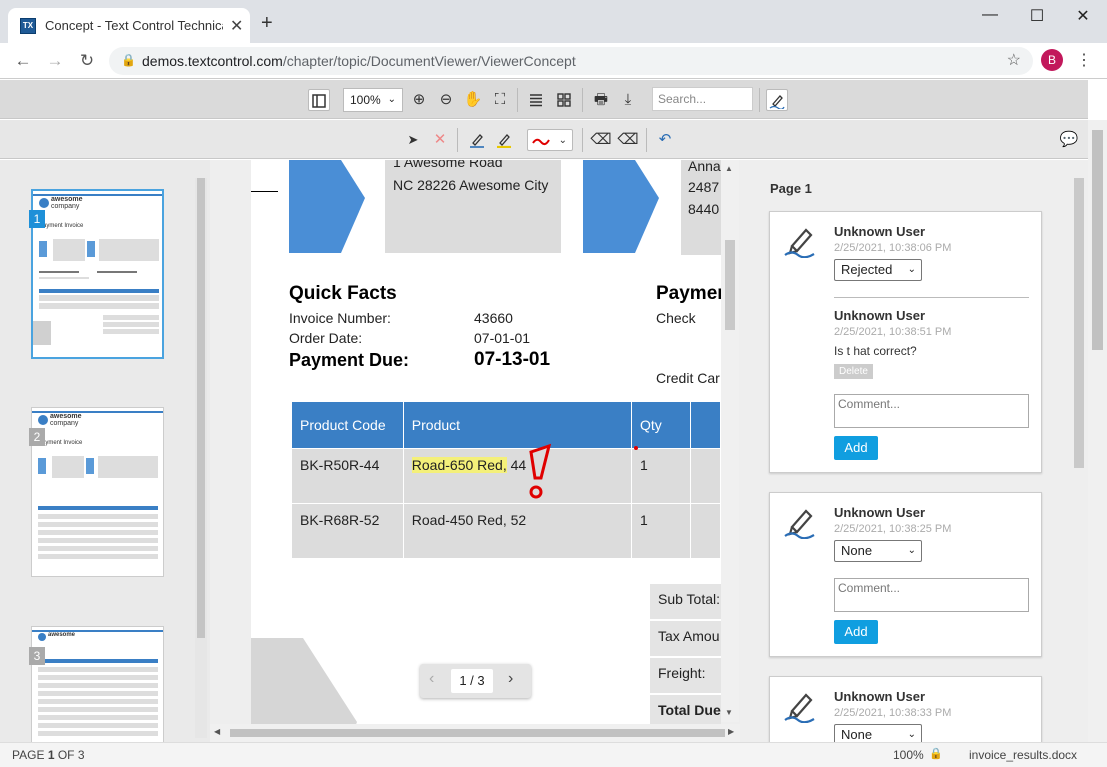  Describe the element at coordinates (267, 23) in the screenshot. I see `new-tab-button: +` at that location.